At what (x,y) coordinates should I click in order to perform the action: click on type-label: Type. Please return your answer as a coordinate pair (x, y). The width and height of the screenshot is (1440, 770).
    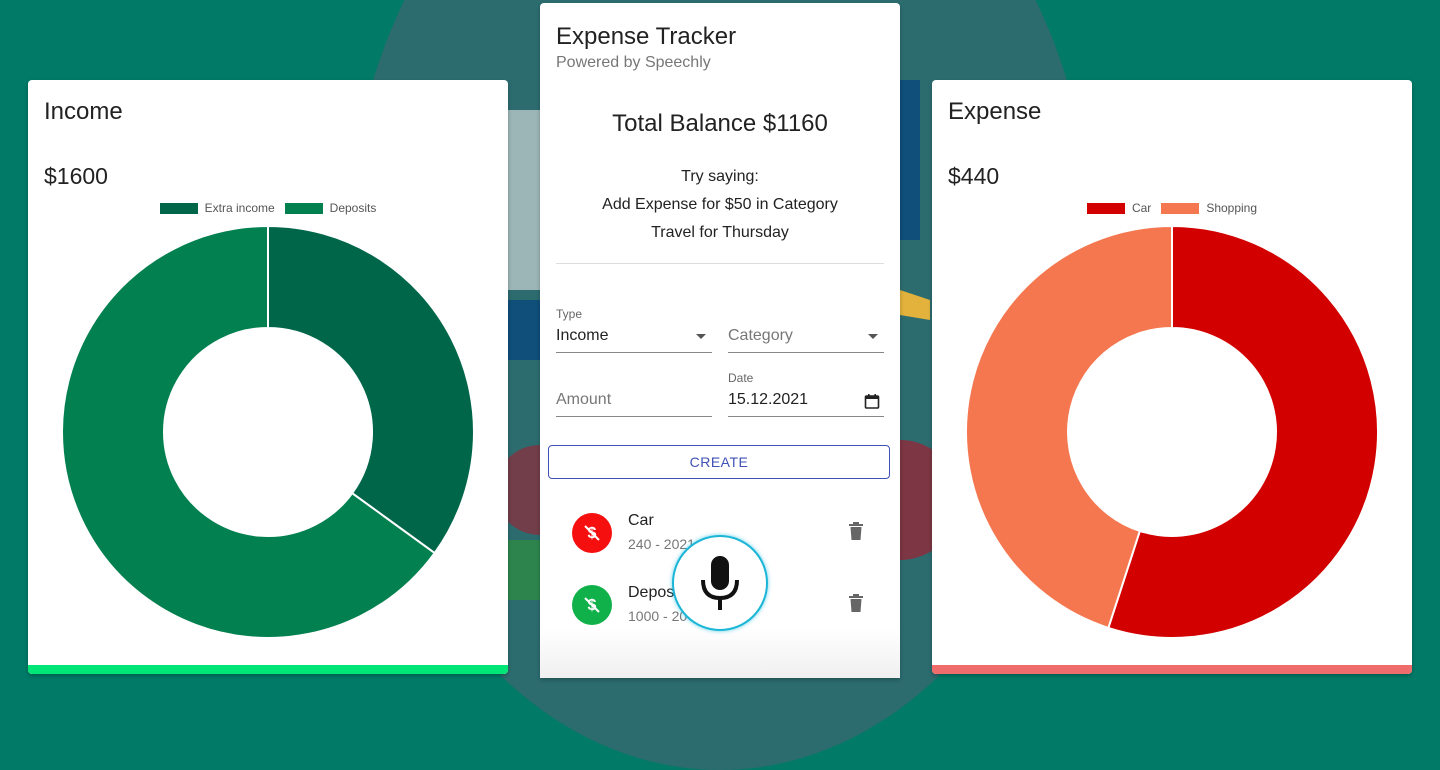
    Looking at the image, I should click on (569, 314).